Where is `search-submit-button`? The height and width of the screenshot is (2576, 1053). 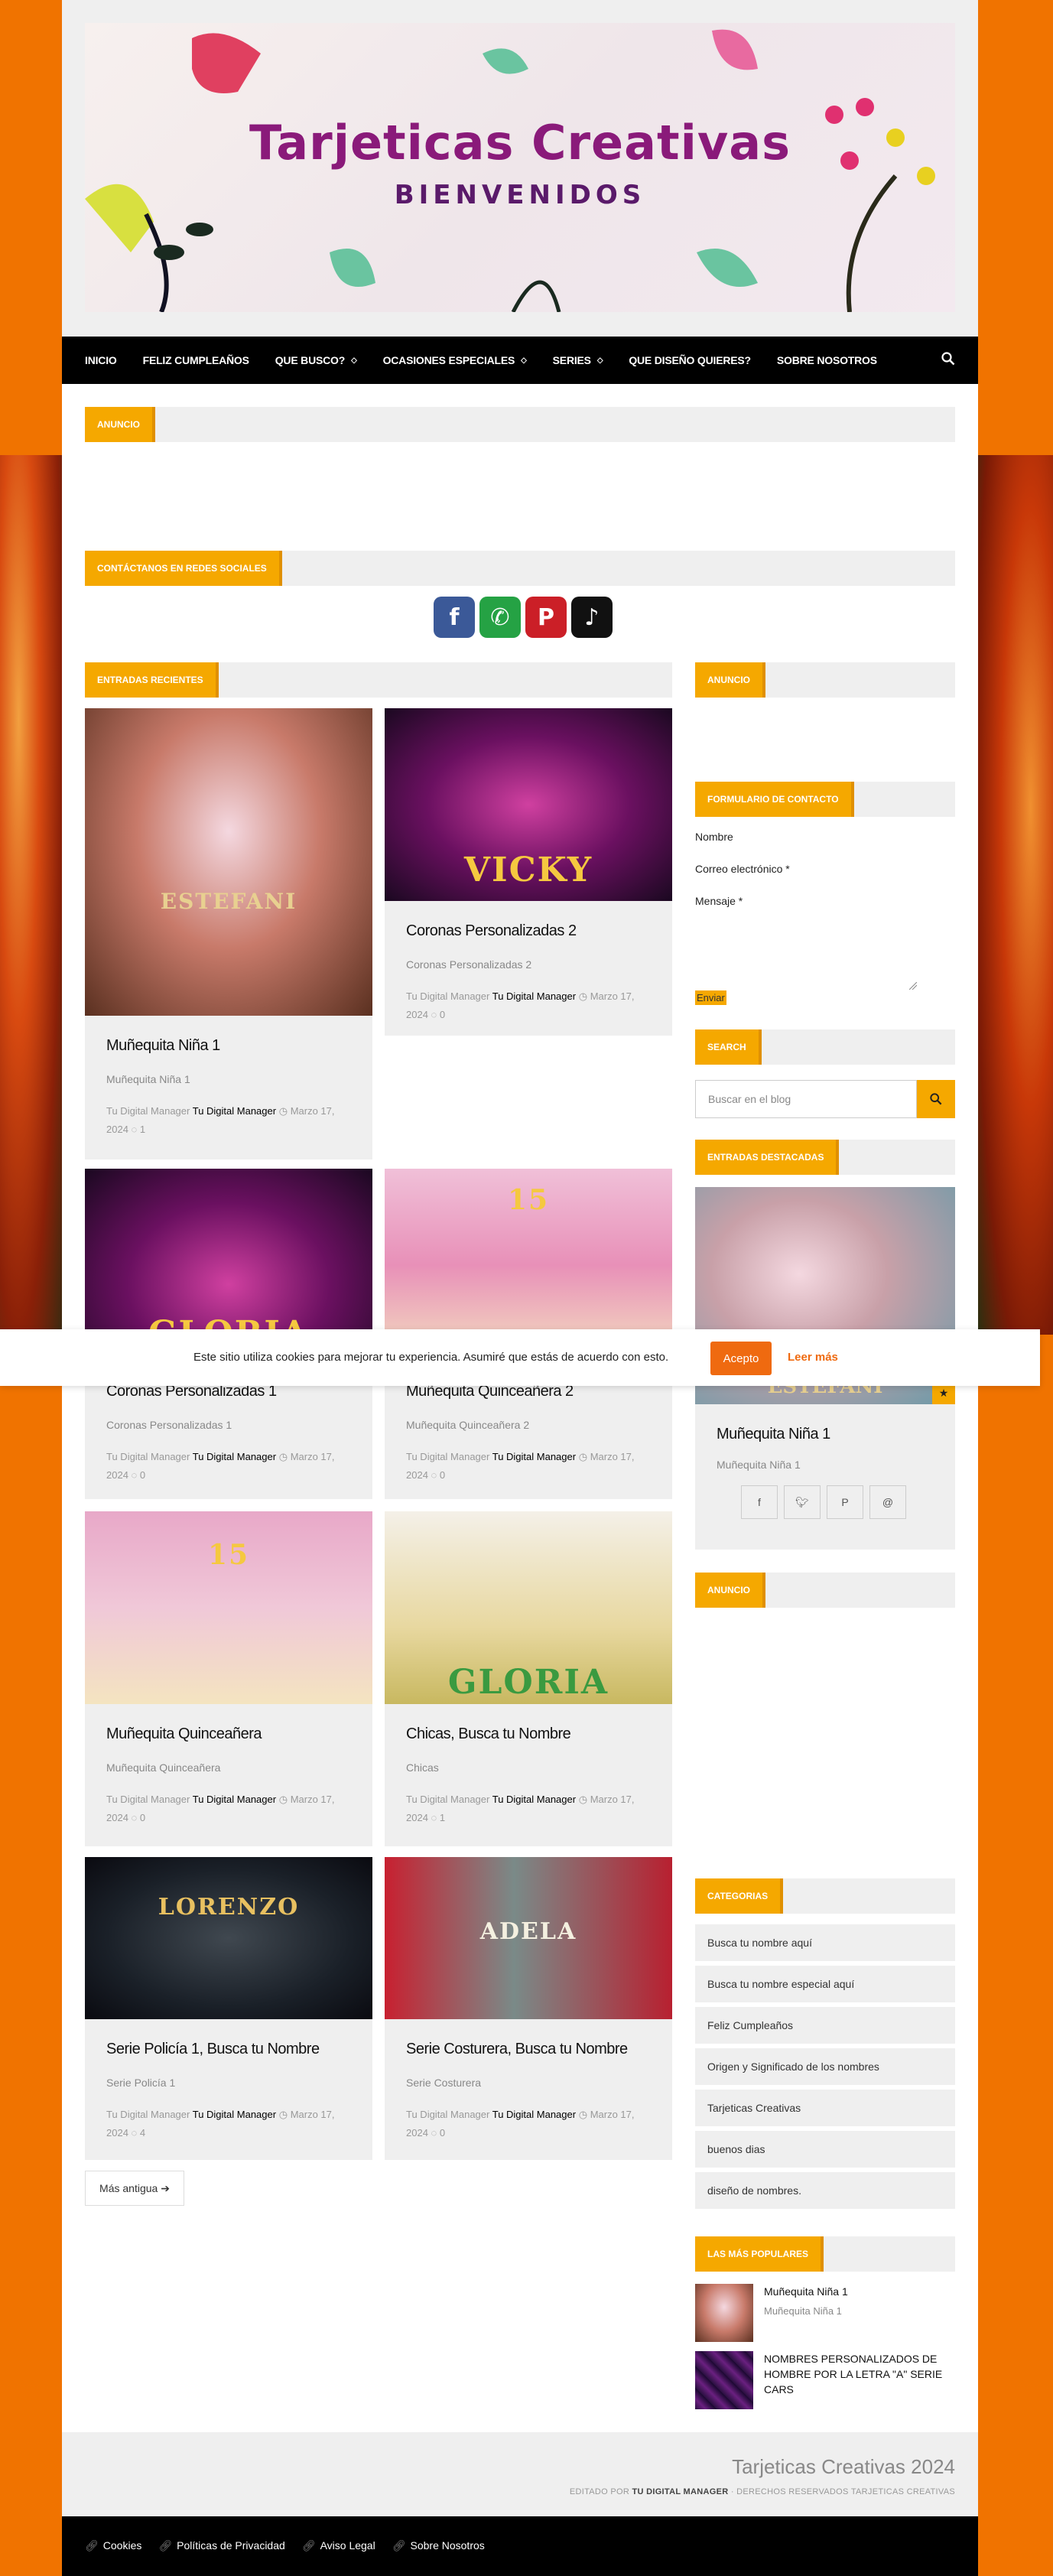 search-submit-button is located at coordinates (936, 1099).